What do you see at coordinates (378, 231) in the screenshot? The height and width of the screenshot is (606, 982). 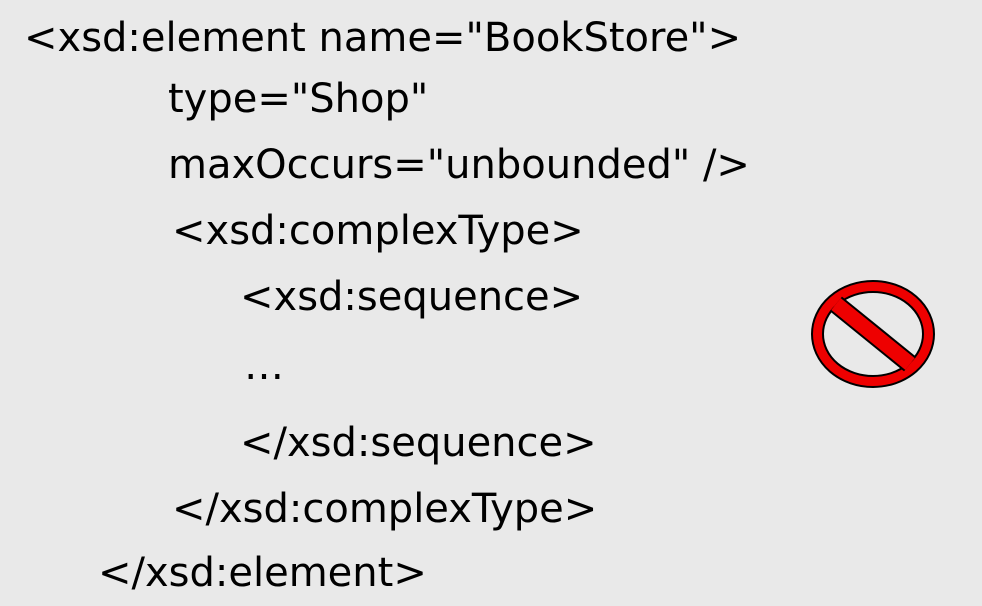 I see `code-line-complextype-open: <xsd:complexType>` at bounding box center [378, 231].